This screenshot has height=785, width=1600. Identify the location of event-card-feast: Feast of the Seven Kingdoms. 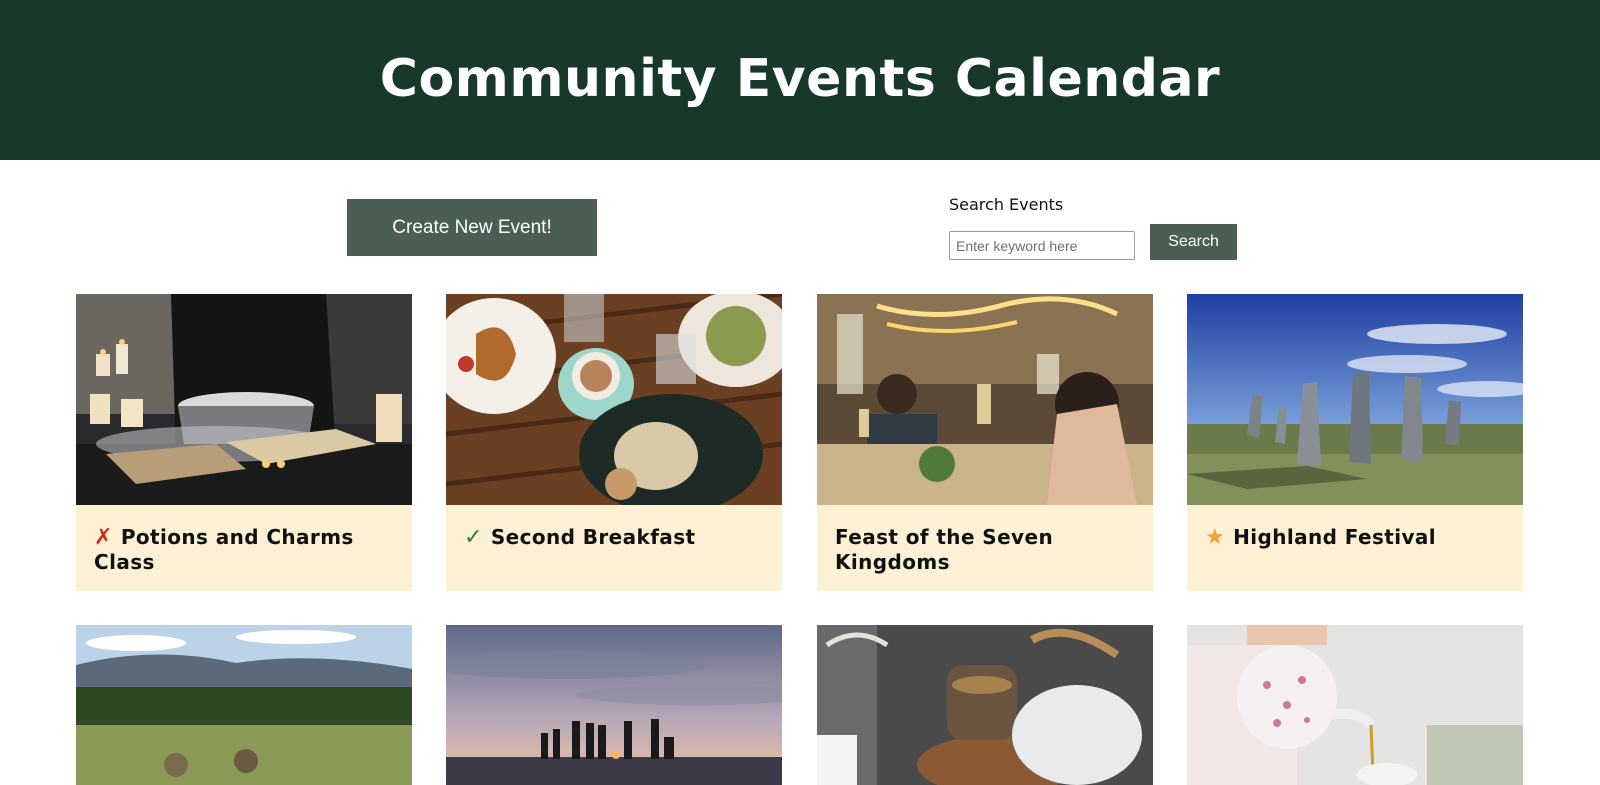
(985, 442).